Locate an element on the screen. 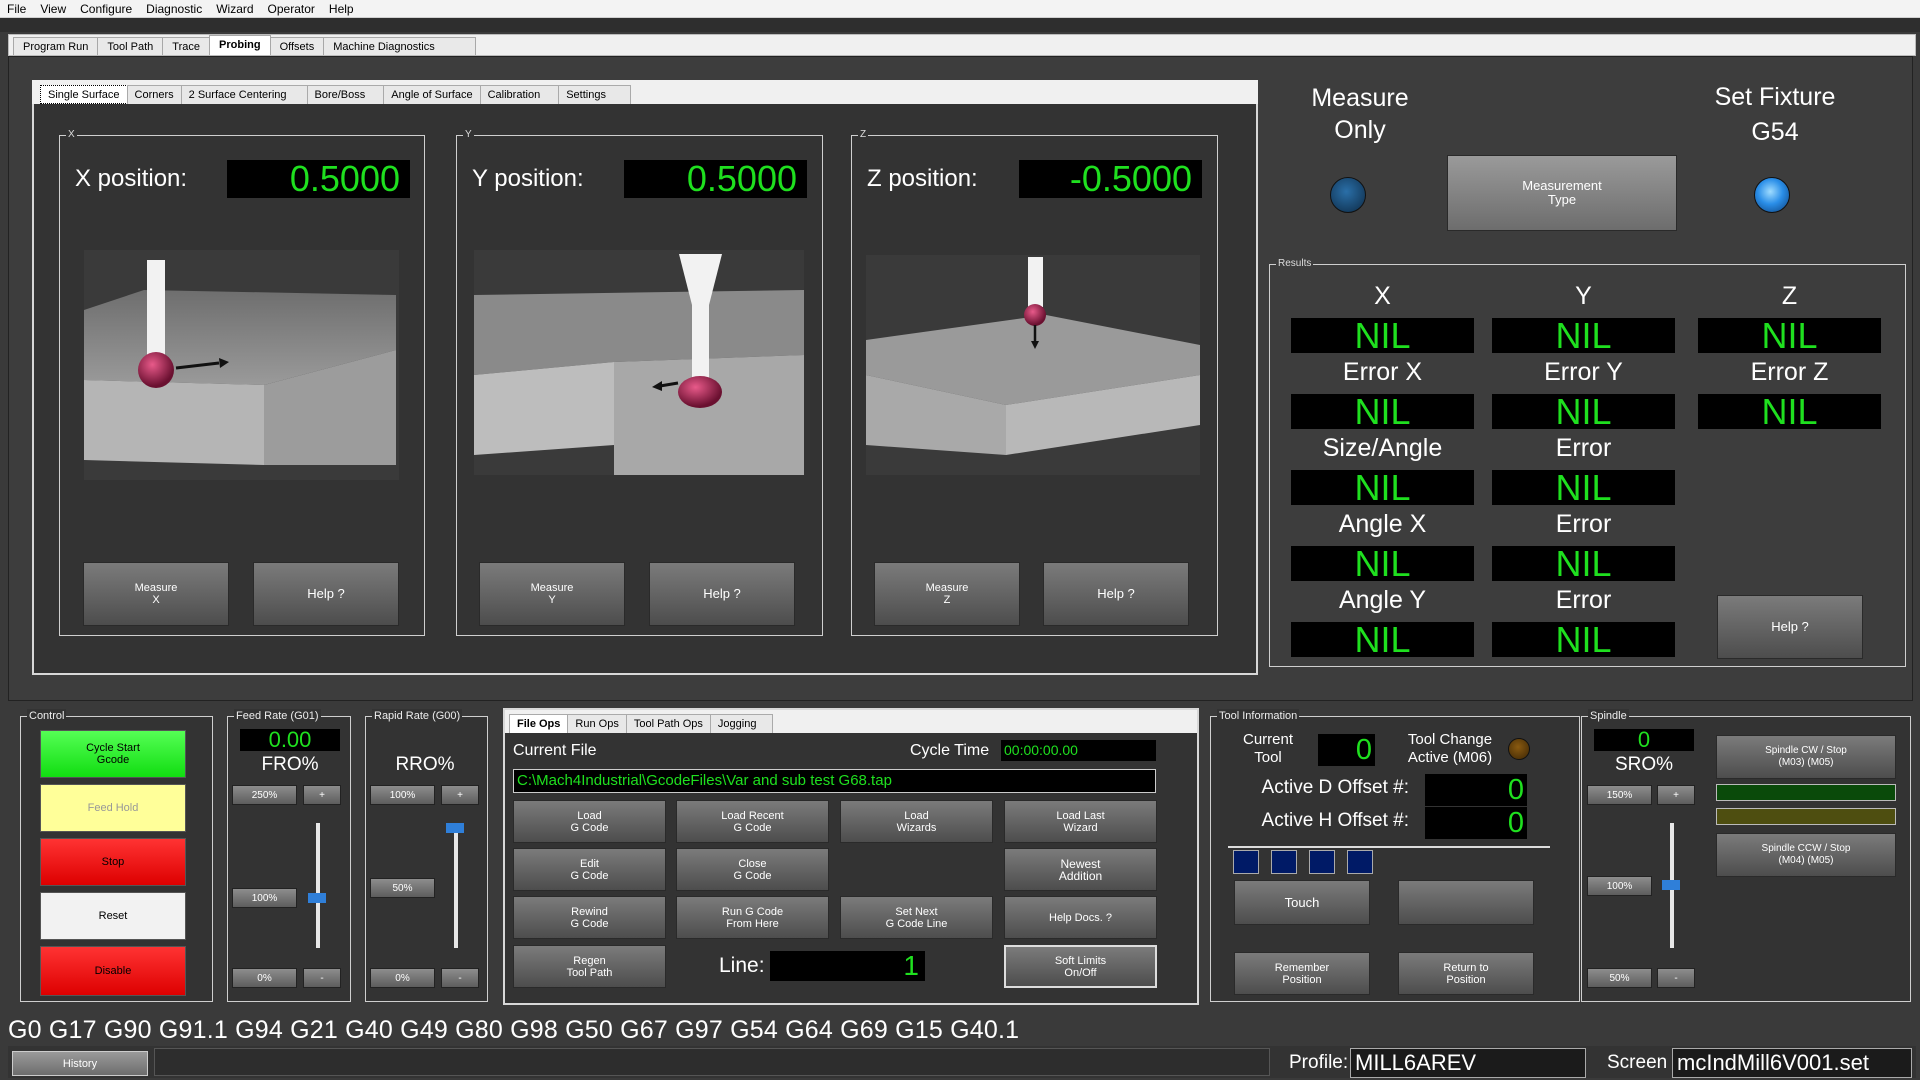 The image size is (1920, 1080). size-error-dro: NIL is located at coordinates (1583, 487).